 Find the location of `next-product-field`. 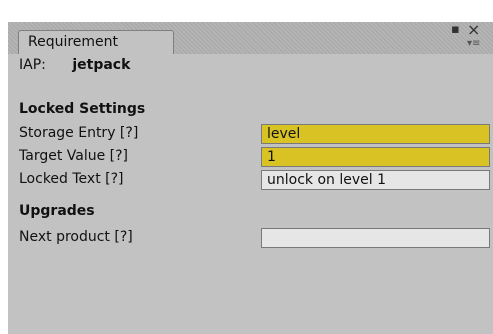

next-product-field is located at coordinates (375, 238).